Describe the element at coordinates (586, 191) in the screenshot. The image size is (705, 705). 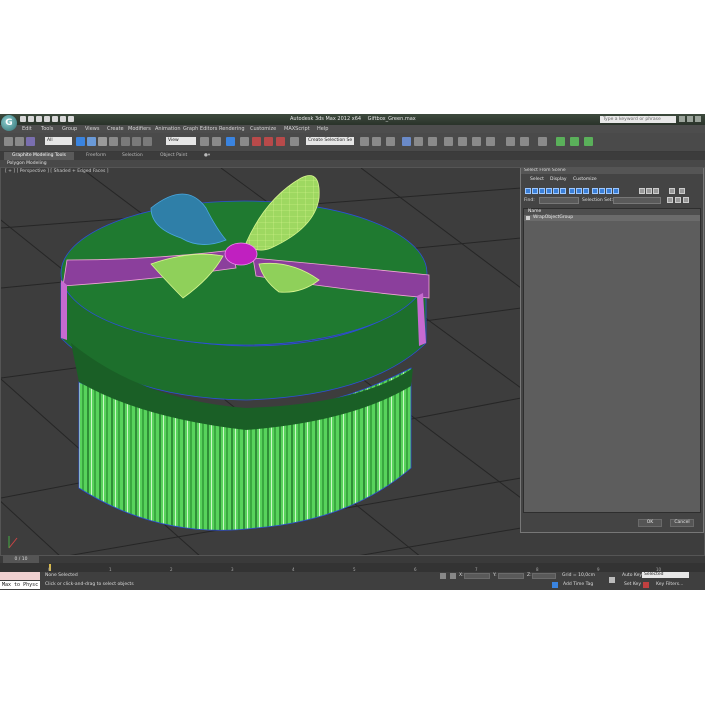
I see `display-bones-icon` at that location.